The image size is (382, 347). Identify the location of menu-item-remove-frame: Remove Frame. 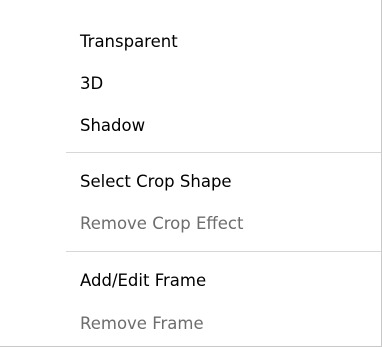
(142, 323).